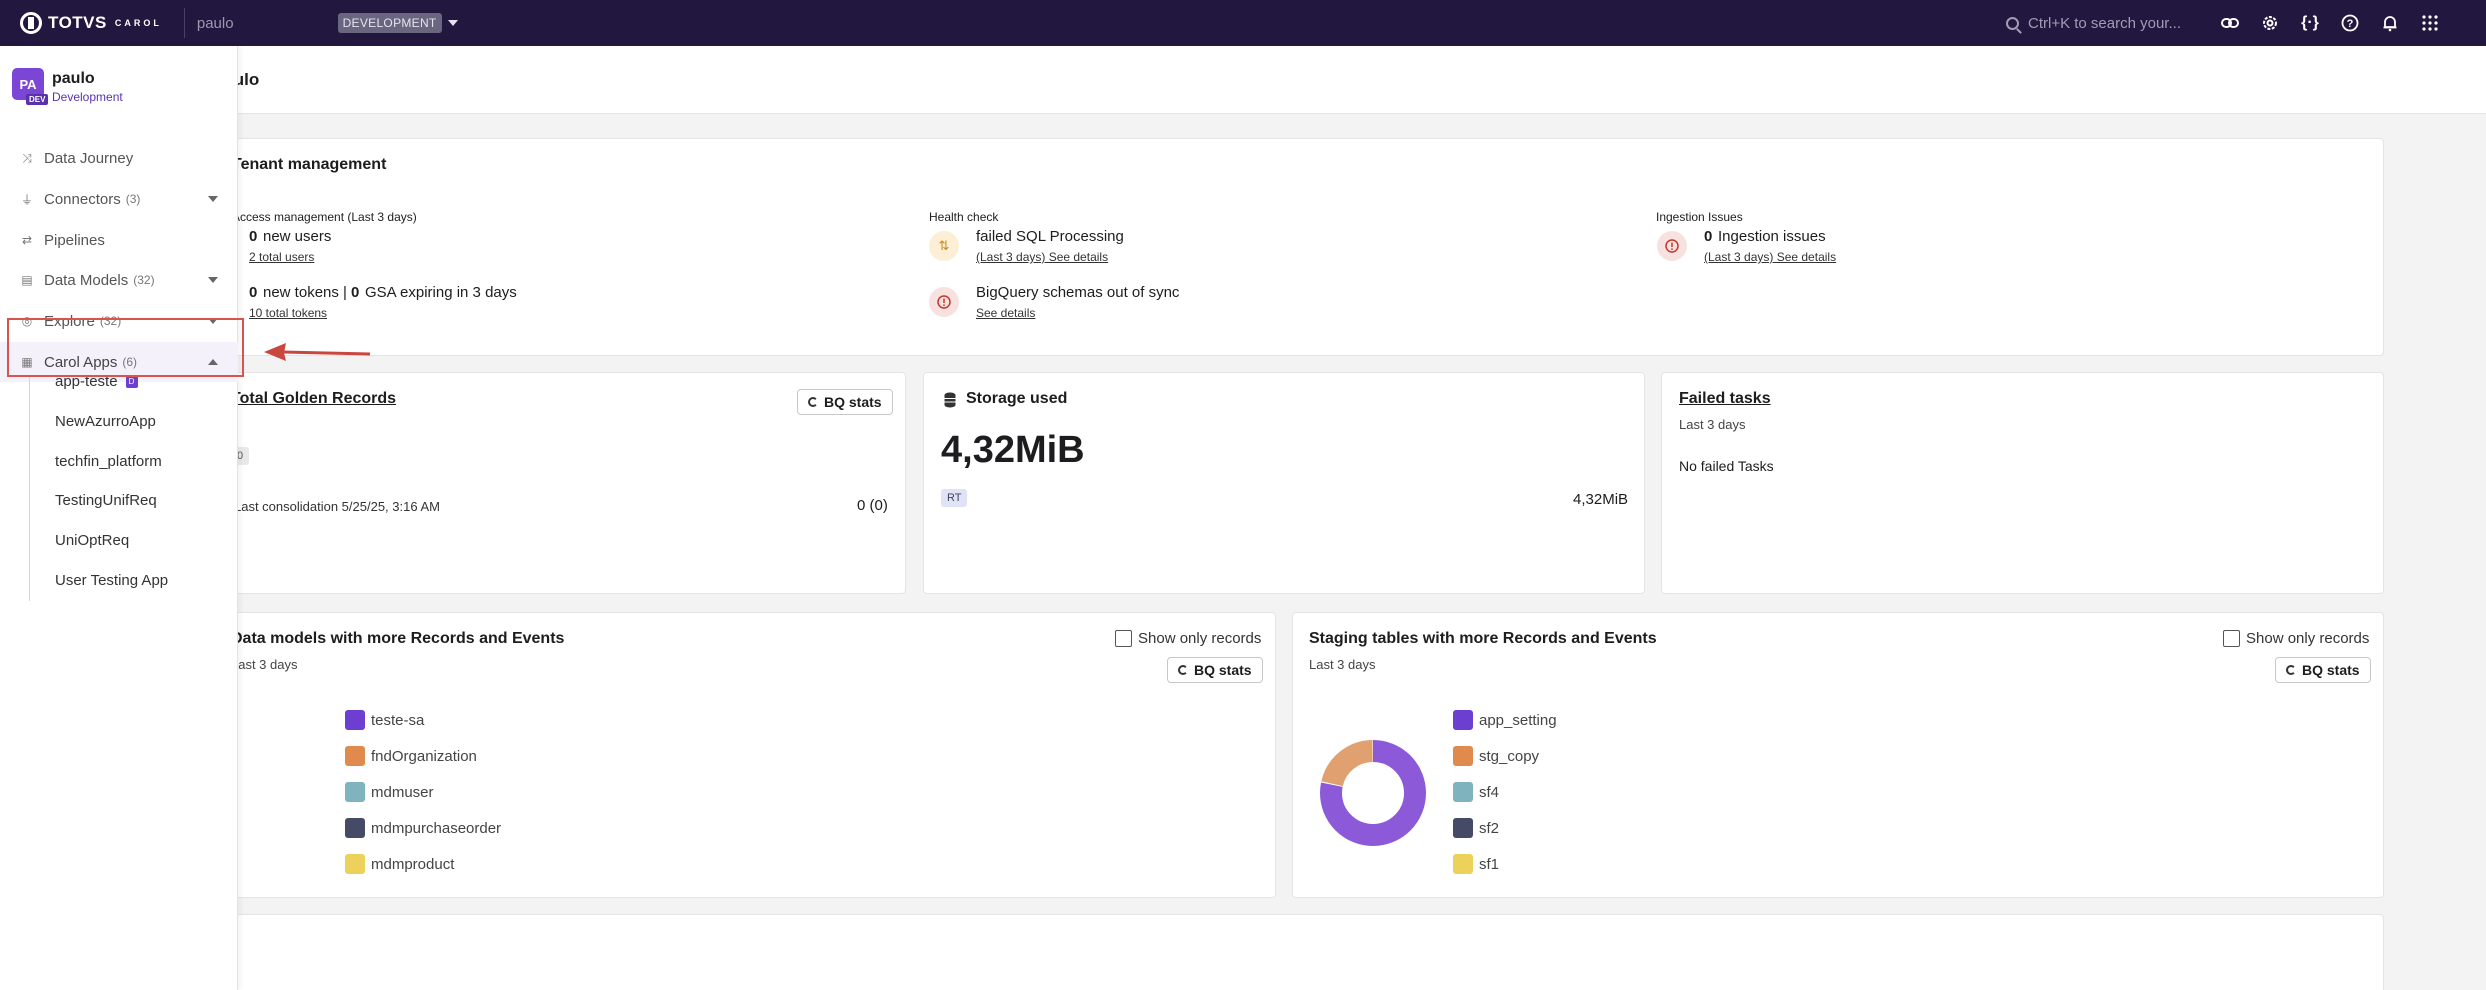  Describe the element at coordinates (1188, 638) in the screenshot. I see `data-models-show-only-records: Show only records` at that location.